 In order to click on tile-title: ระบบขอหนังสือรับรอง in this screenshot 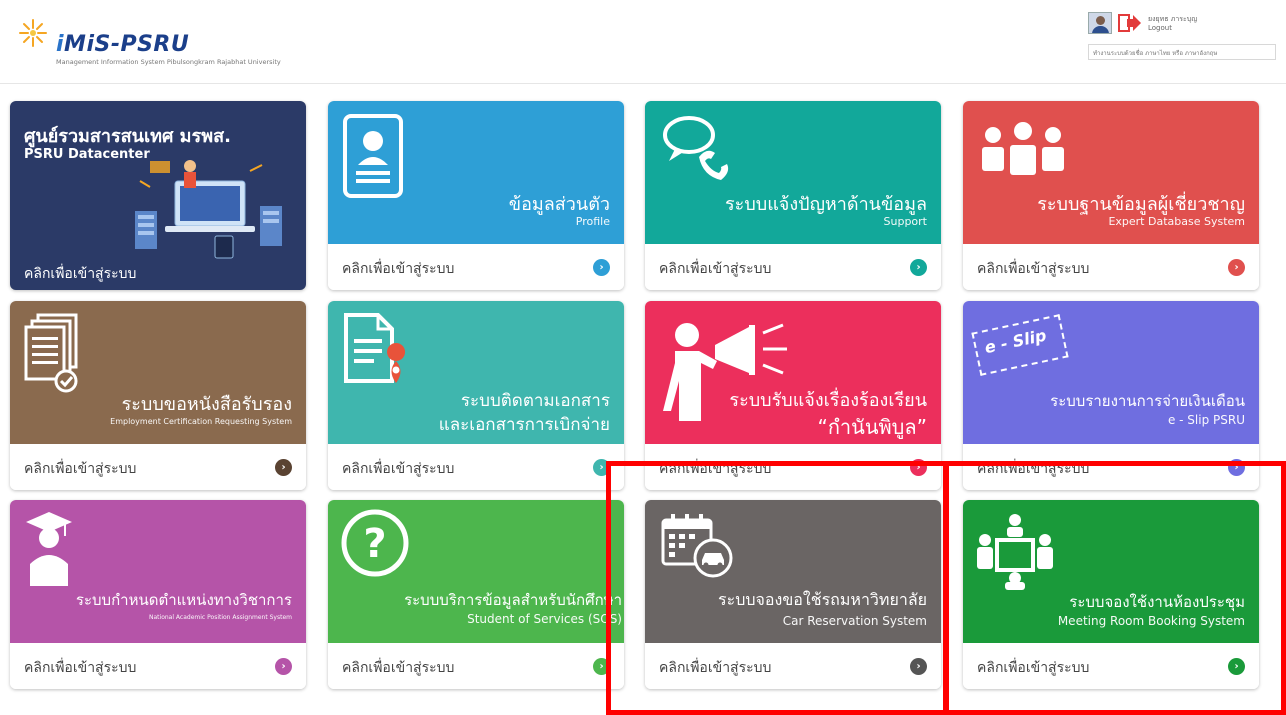, I will do `click(206, 404)`.